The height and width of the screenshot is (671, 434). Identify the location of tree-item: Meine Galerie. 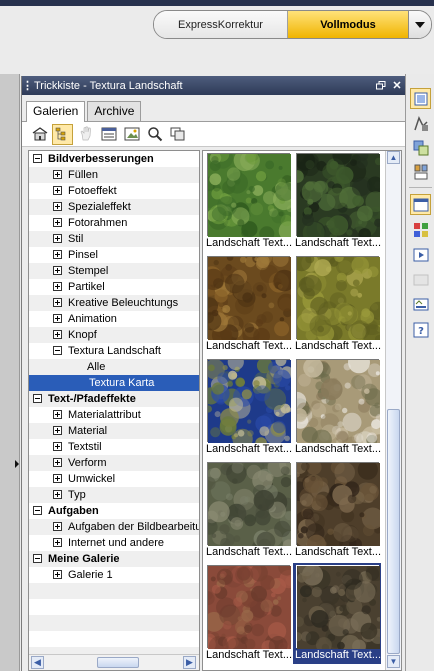
(114, 559).